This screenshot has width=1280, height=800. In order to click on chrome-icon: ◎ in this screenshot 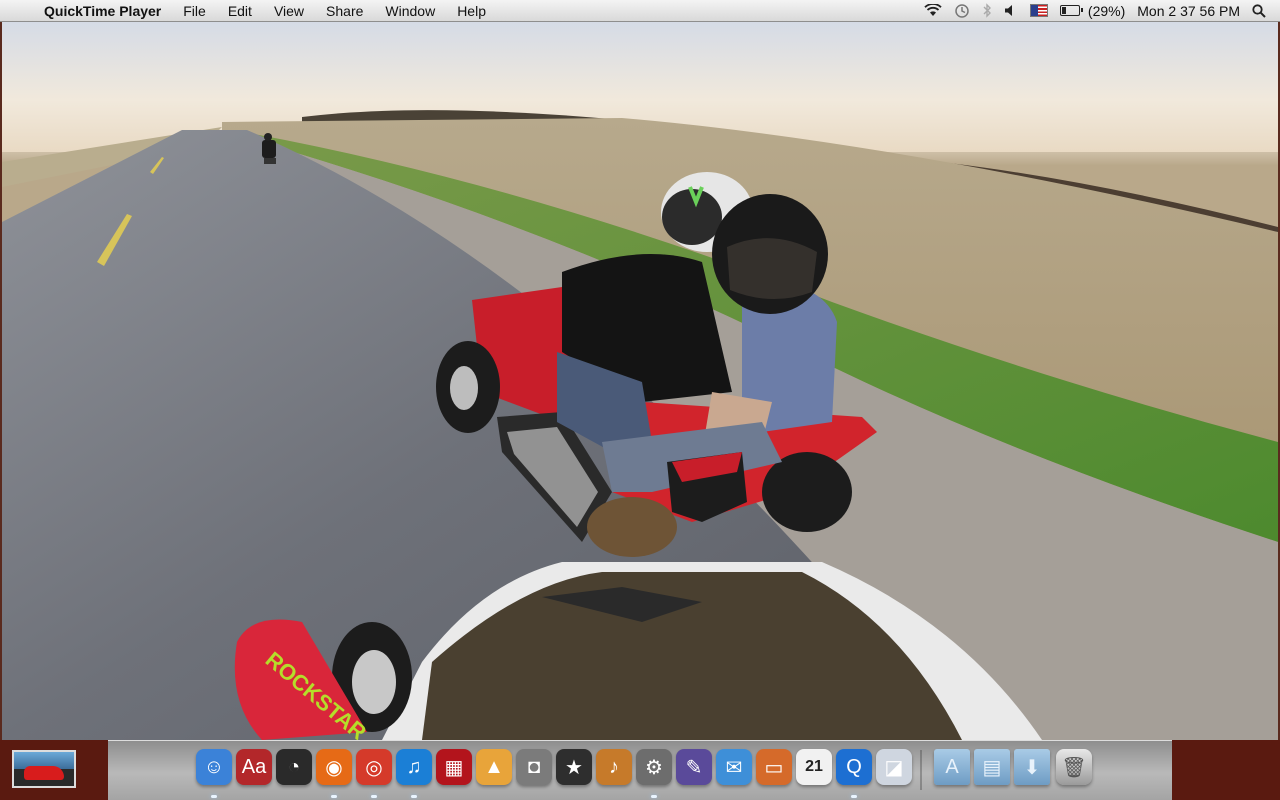, I will do `click(374, 767)`.